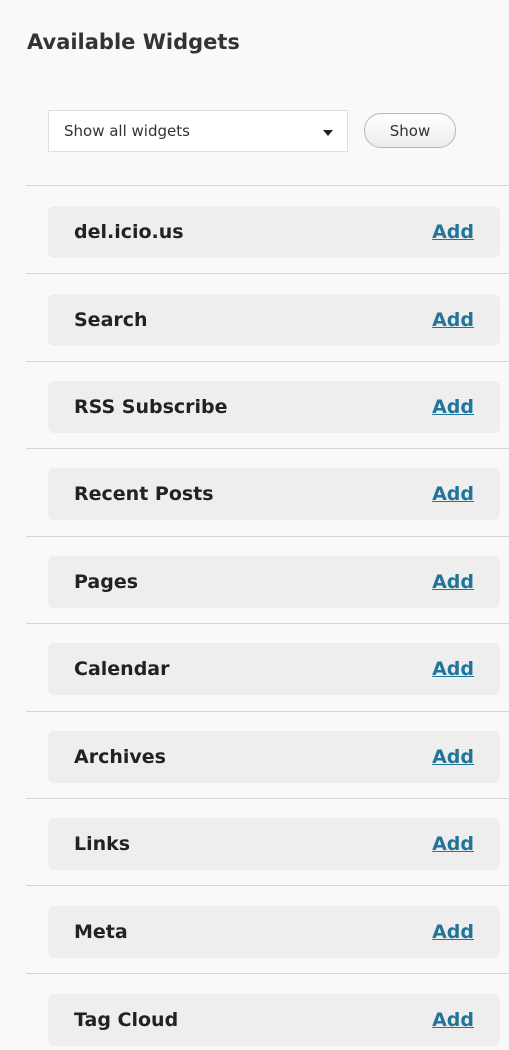 The width and height of the screenshot is (509, 1050). Describe the element at coordinates (274, 844) in the screenshot. I see `widget-row-links: Links Add` at that location.